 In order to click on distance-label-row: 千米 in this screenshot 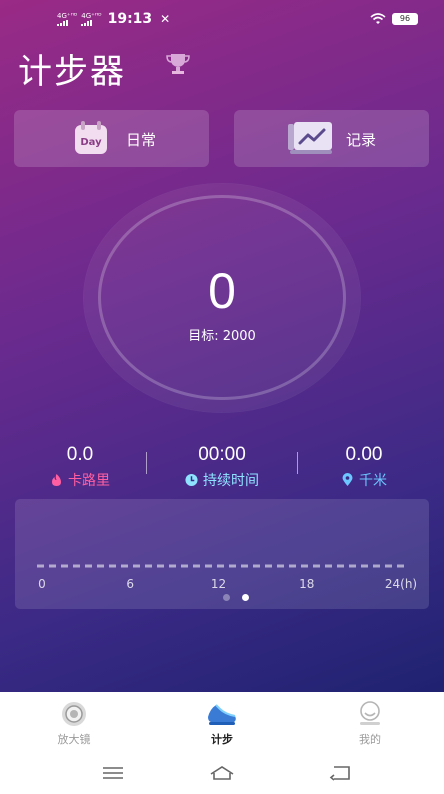, I will do `click(364, 480)`.